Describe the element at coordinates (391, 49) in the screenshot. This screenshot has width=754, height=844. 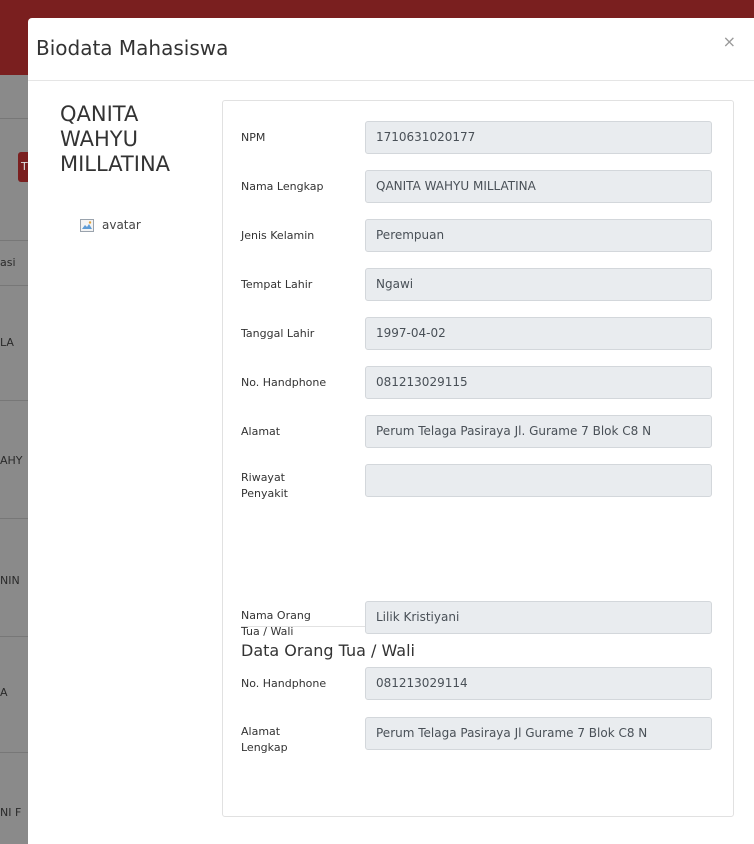
I see `modal-header: Biodata Mahasiswa ×` at that location.